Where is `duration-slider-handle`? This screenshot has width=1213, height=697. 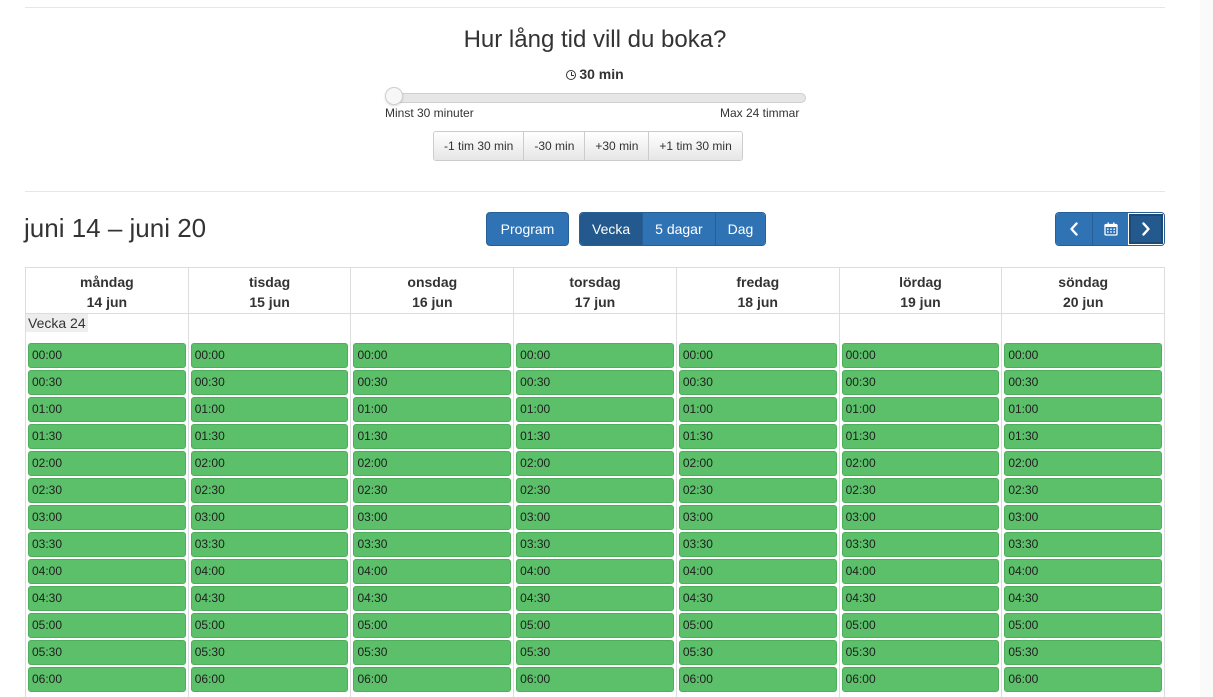 duration-slider-handle is located at coordinates (394, 96).